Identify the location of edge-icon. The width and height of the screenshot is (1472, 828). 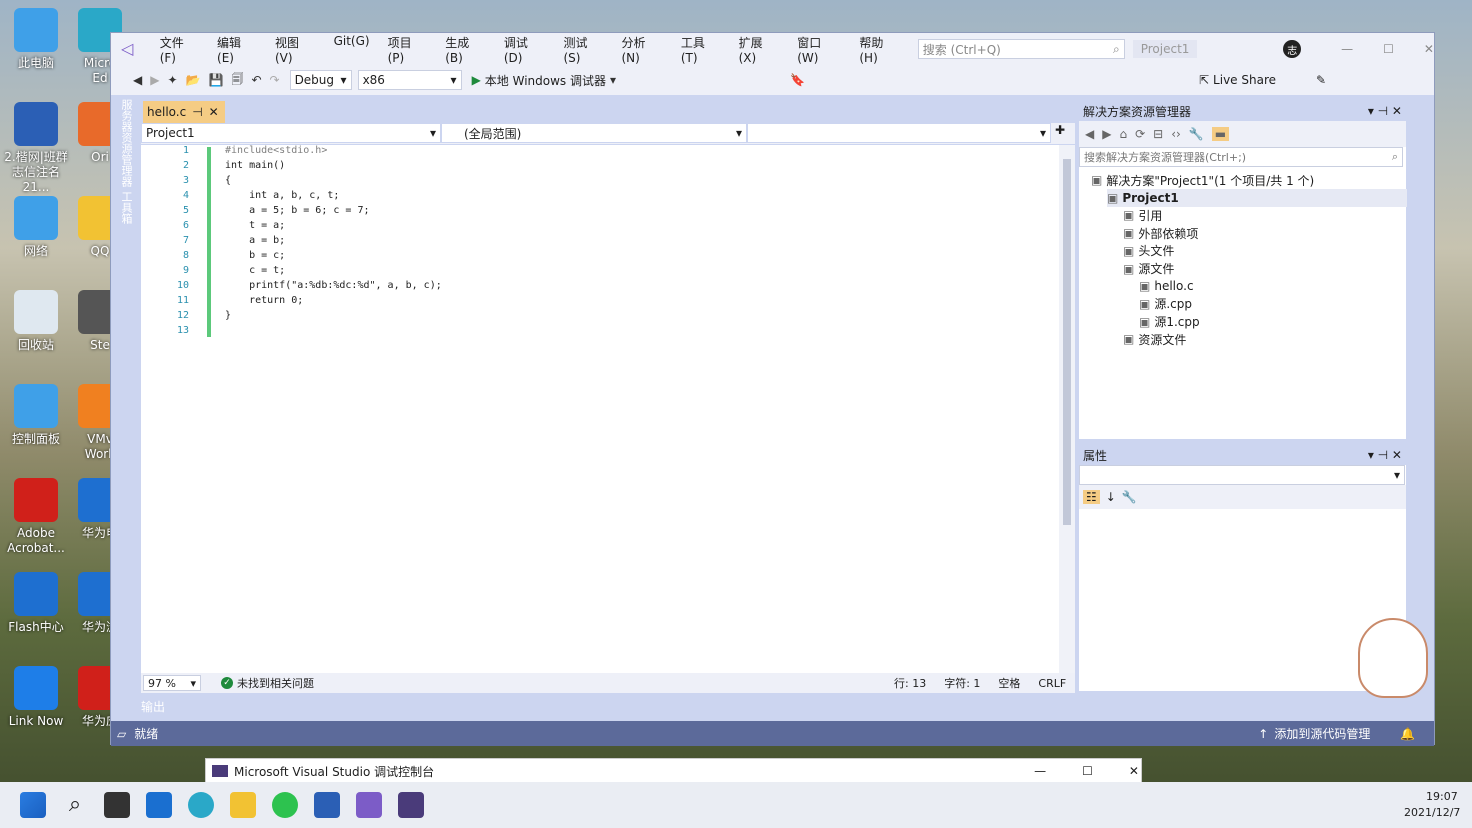
(201, 805).